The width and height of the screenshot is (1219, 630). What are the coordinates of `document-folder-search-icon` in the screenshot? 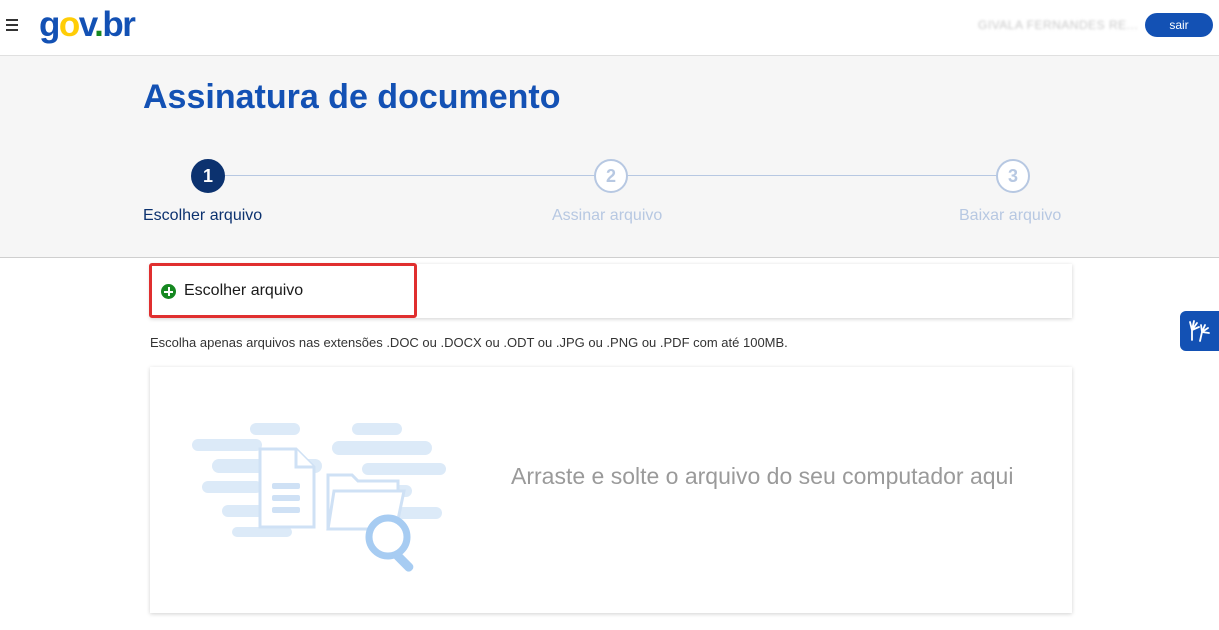 It's located at (319, 497).